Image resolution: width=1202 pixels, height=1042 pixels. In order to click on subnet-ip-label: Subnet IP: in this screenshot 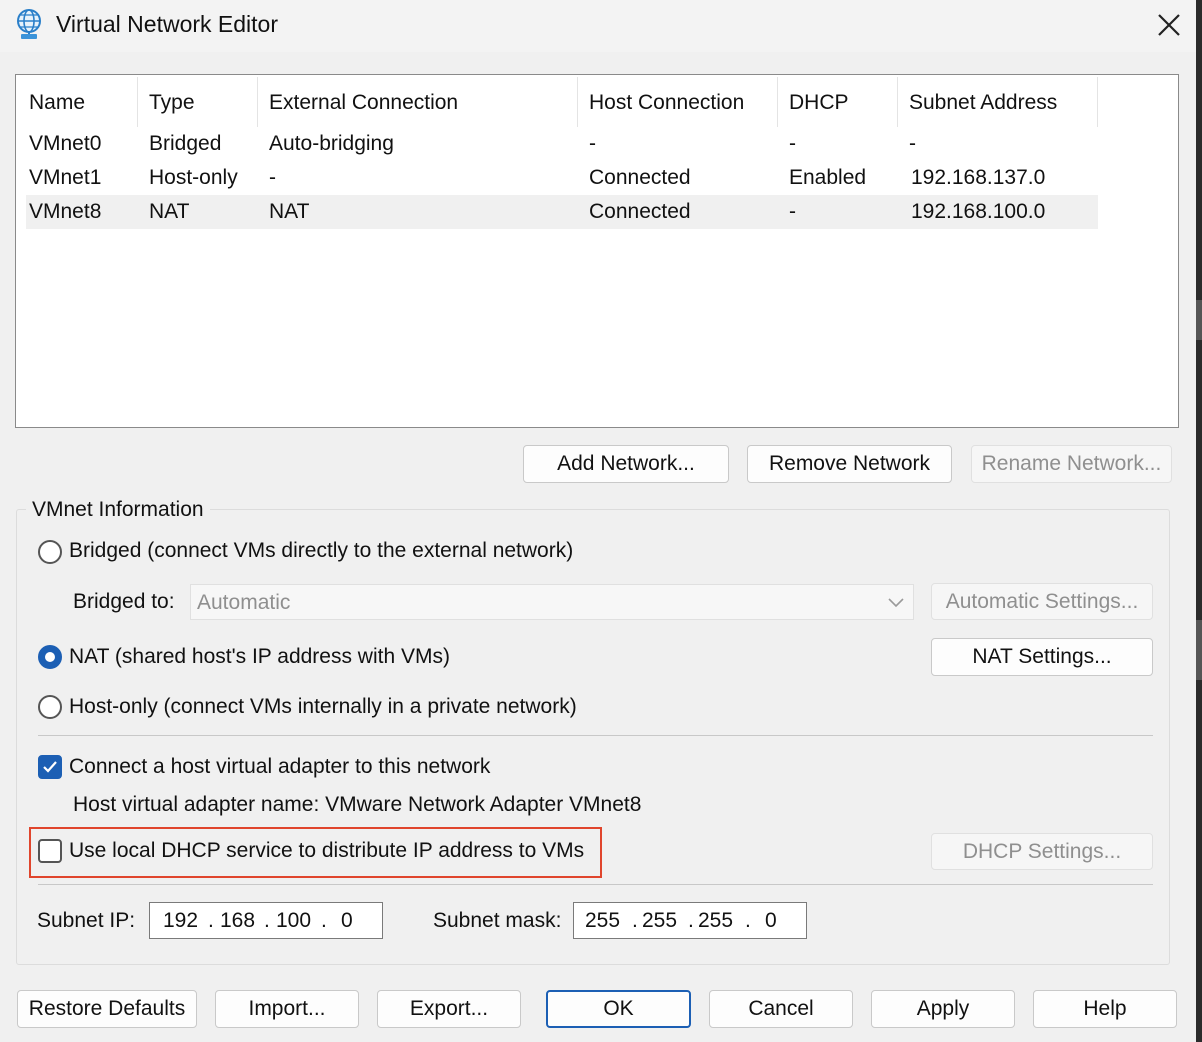, I will do `click(86, 920)`.